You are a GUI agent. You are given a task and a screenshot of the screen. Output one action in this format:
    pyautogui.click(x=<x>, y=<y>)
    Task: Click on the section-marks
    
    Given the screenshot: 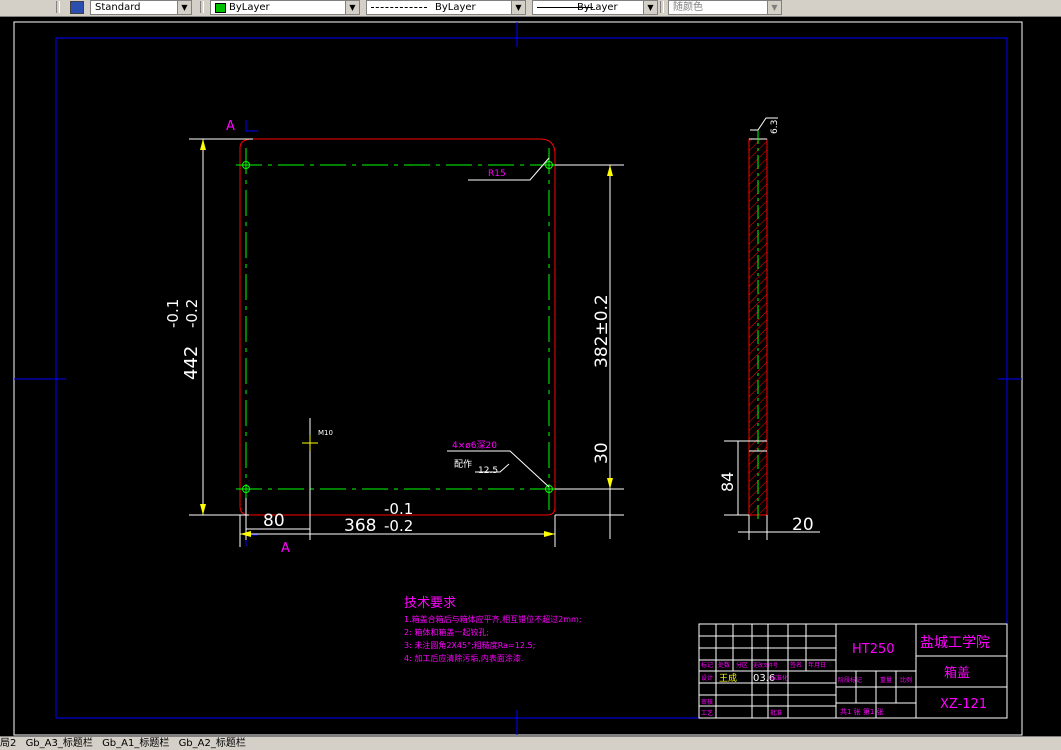 What is the action you would take?
    pyautogui.click(x=251, y=333)
    